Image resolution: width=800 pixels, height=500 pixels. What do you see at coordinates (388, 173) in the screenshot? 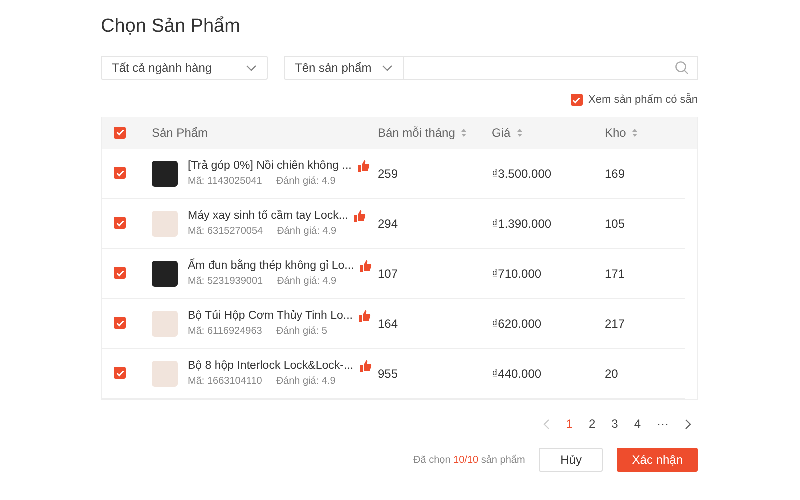
I see `table-cell: 259` at bounding box center [388, 173].